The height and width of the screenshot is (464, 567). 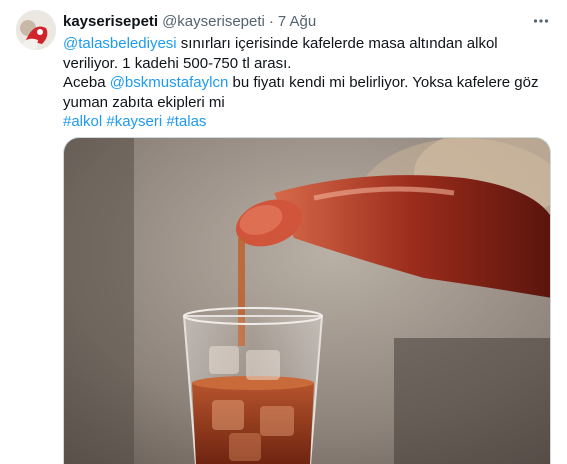 I want to click on avatar, so click(x=36, y=30).